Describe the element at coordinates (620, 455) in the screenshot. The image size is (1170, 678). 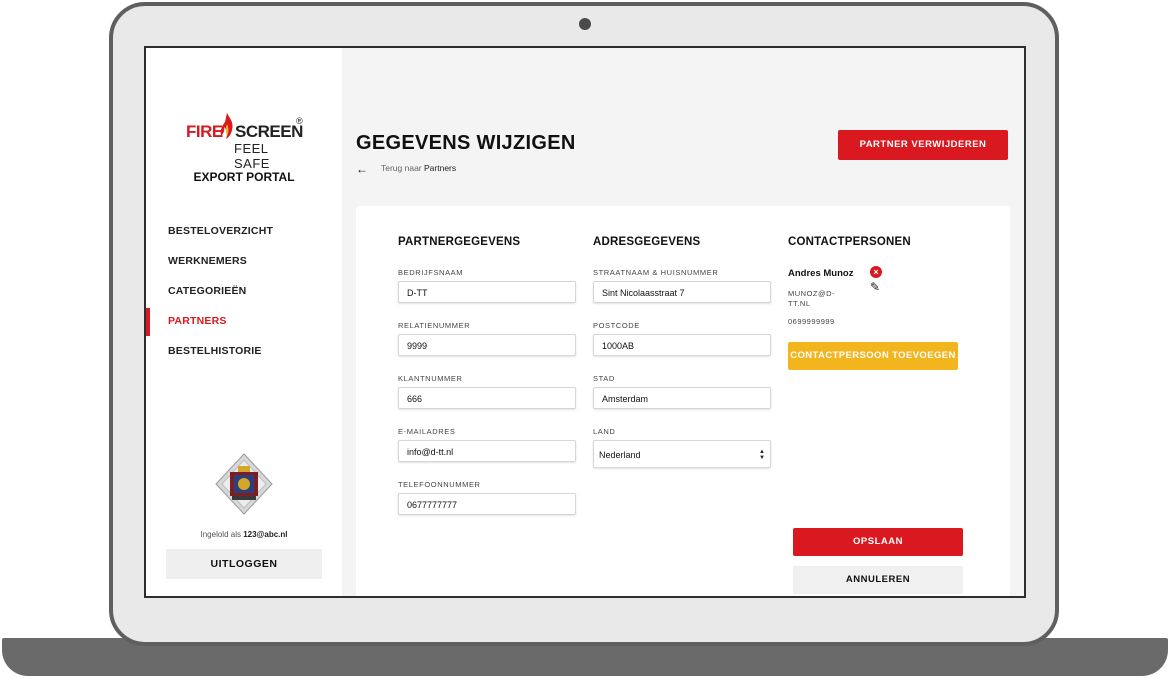
I see `country-select-value: Nederland` at that location.